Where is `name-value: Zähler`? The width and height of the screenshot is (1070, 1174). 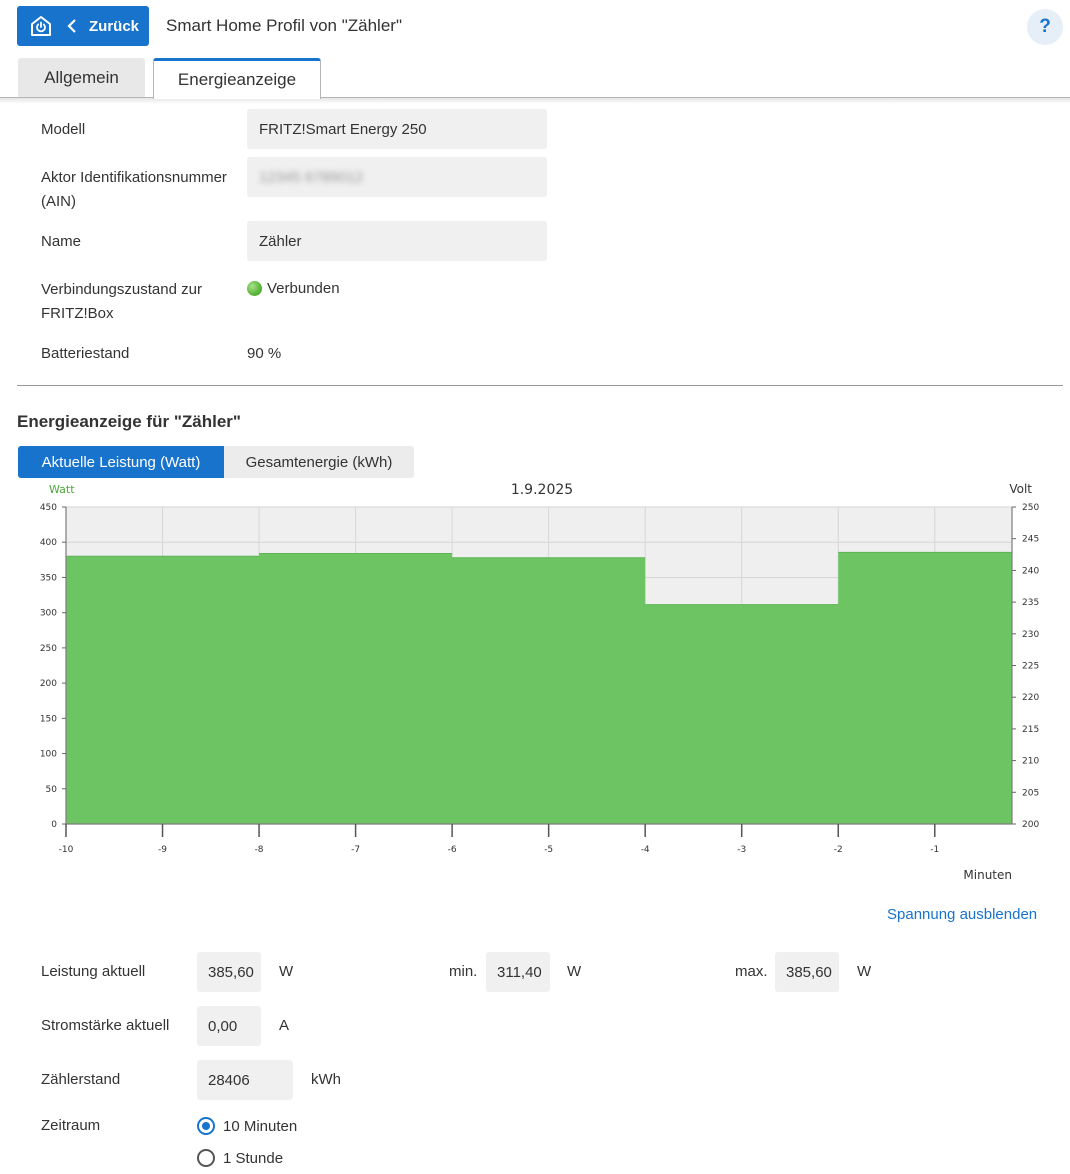
name-value: Zähler is located at coordinates (397, 241).